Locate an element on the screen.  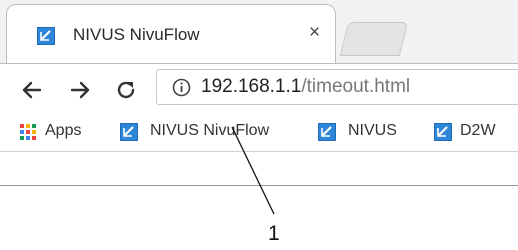
url-text: 192.168.1.1/timeout.html is located at coordinates (305, 87).